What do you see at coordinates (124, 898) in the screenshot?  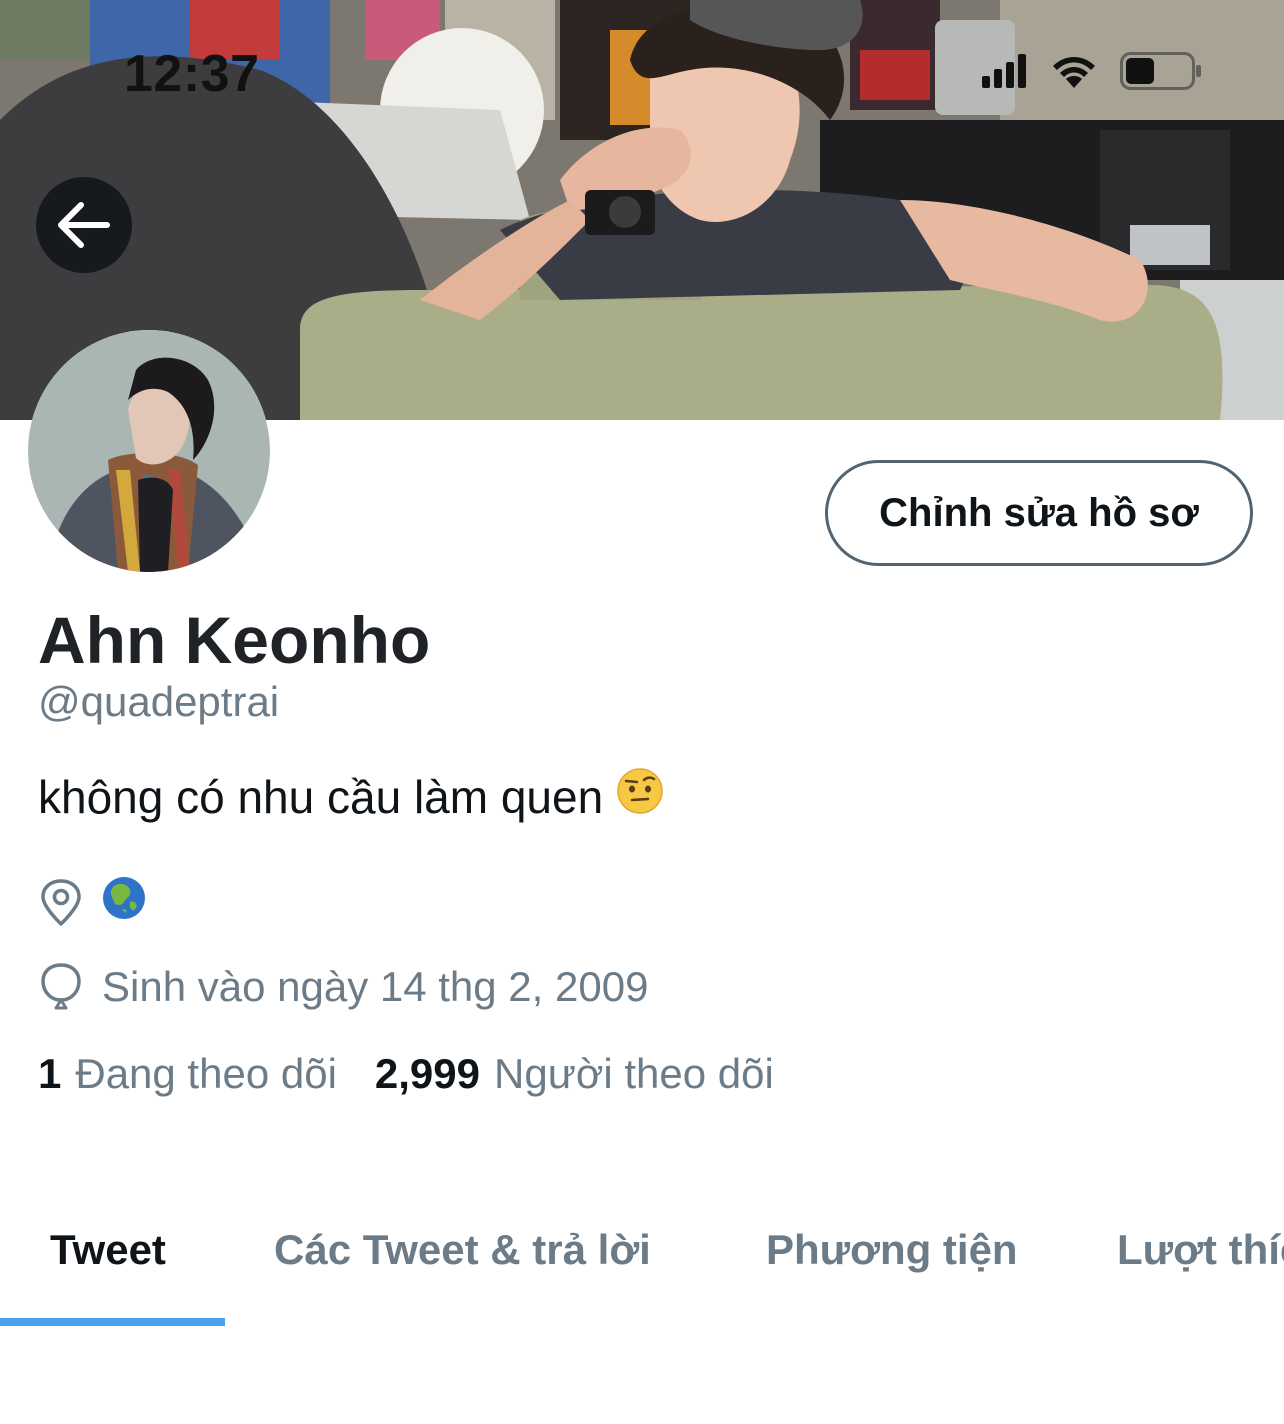 I see `globe-asia-emoji-icon` at bounding box center [124, 898].